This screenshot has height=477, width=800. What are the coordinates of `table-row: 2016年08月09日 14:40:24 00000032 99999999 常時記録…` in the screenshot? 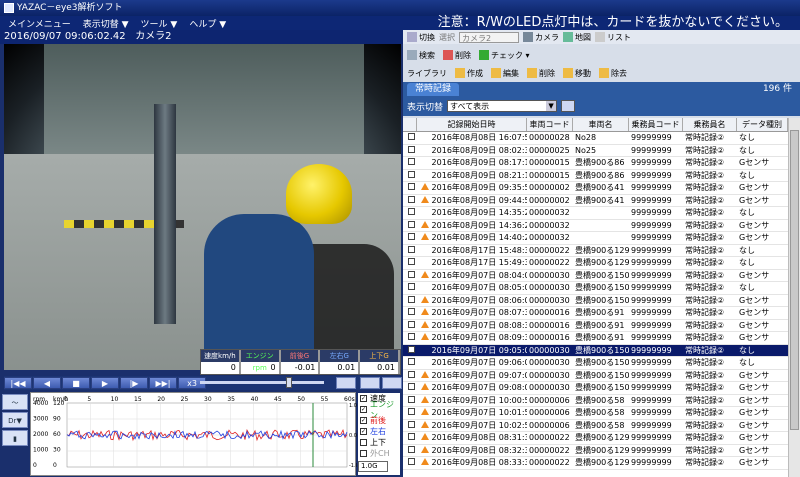 It's located at (595, 238).